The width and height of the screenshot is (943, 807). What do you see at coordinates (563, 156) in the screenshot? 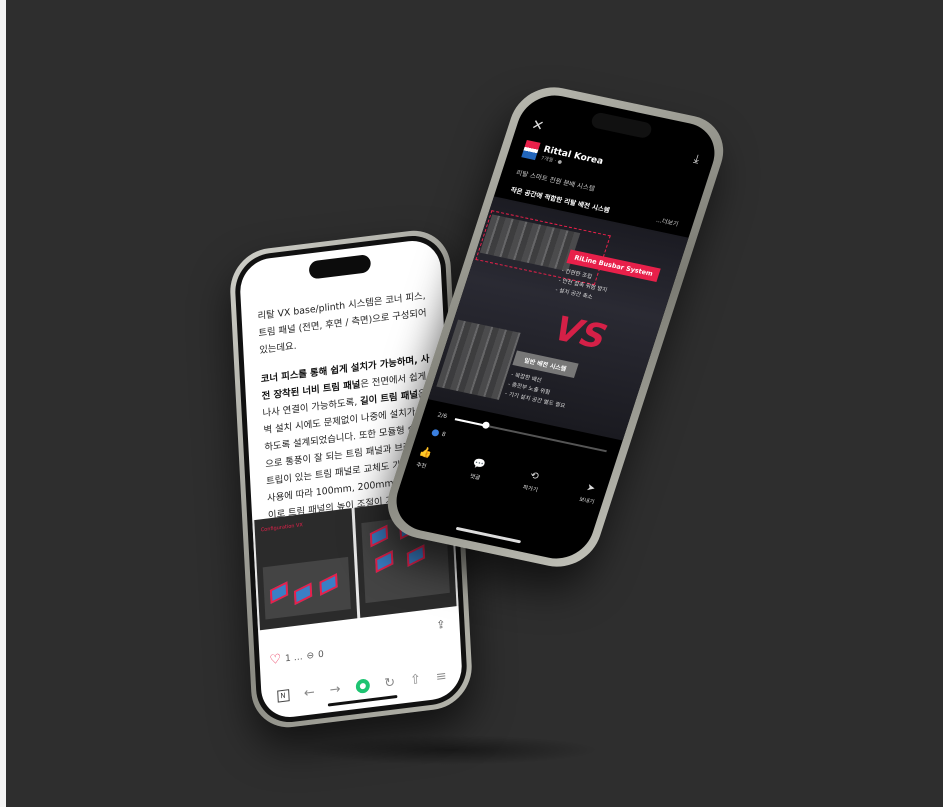
I see `post-header: Rittal Korea 7개월 · ●` at bounding box center [563, 156].